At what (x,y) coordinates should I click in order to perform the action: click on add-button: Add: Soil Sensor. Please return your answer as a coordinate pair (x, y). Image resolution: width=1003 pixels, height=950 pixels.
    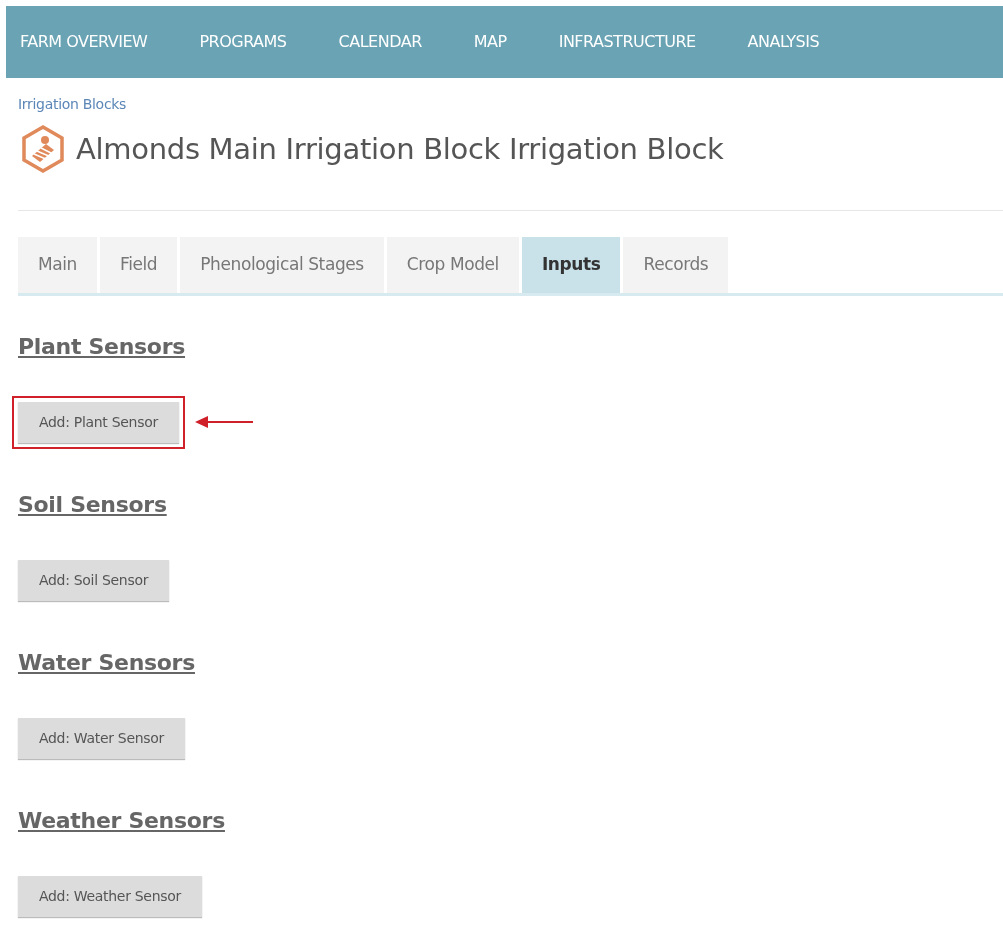
    Looking at the image, I should click on (94, 580).